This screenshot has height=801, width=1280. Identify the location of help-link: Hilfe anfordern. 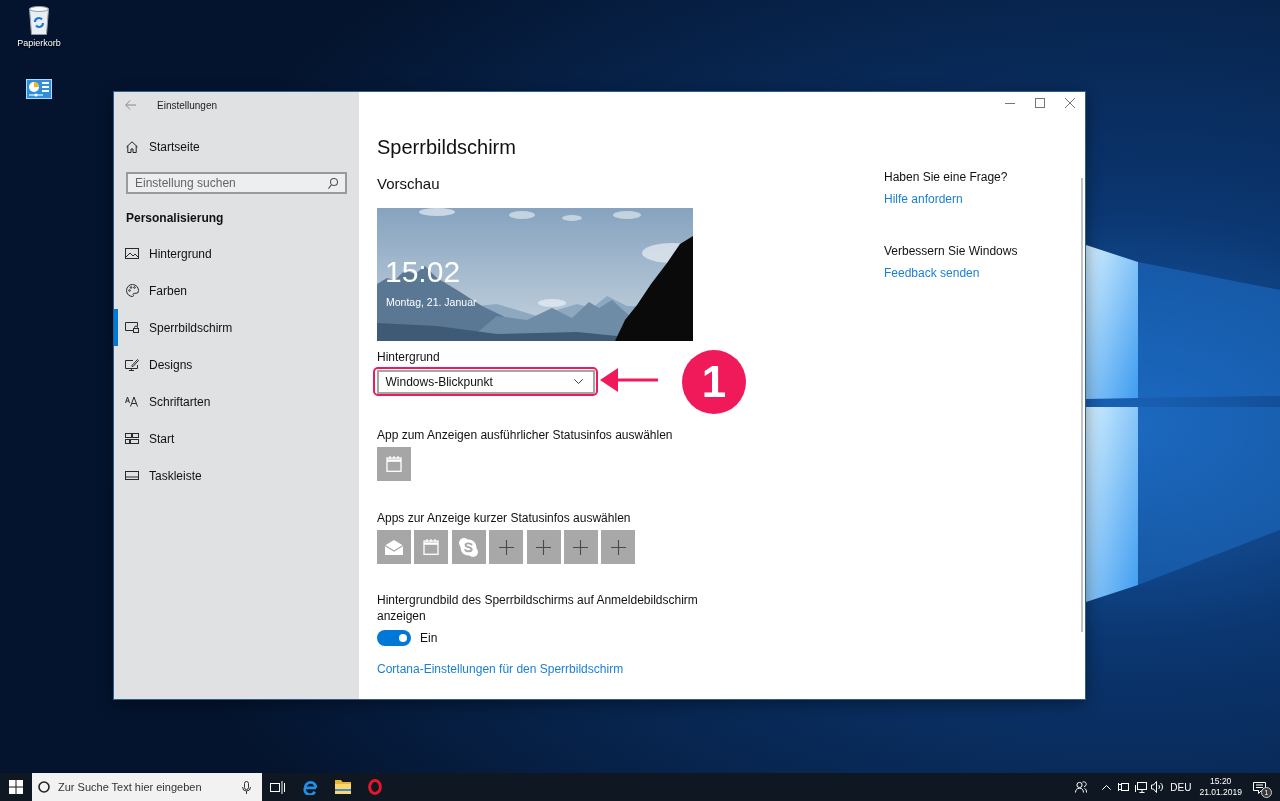
(923, 199).